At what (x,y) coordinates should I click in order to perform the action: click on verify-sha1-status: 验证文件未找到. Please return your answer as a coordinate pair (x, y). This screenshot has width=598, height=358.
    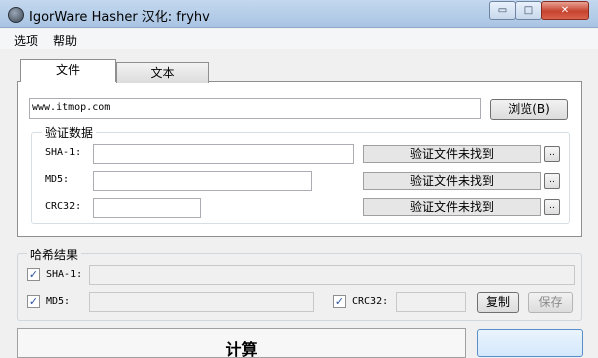
    Looking at the image, I should click on (452, 154).